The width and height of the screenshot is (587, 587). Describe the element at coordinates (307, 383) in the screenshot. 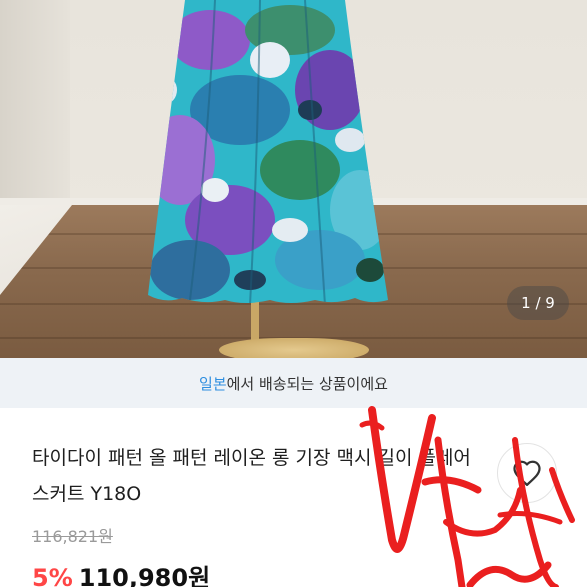

I see `shipping-notice-text: 에서 배송되는 상품이에요` at that location.